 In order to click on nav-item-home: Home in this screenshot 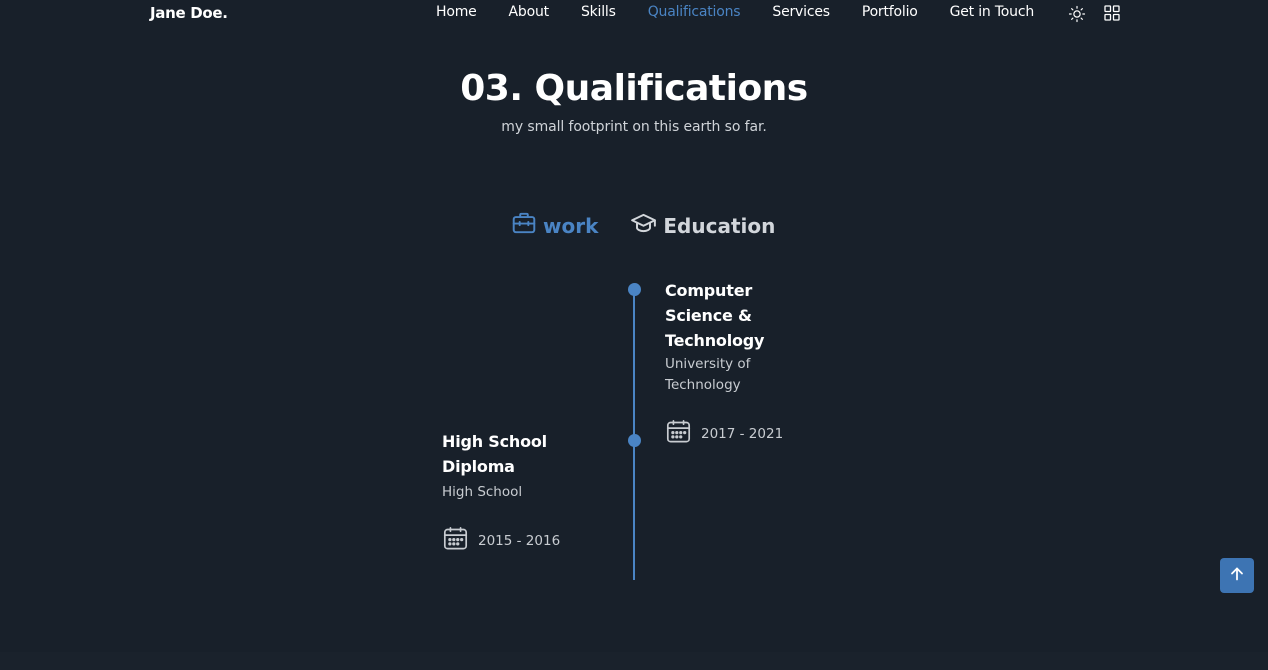, I will do `click(456, 12)`.